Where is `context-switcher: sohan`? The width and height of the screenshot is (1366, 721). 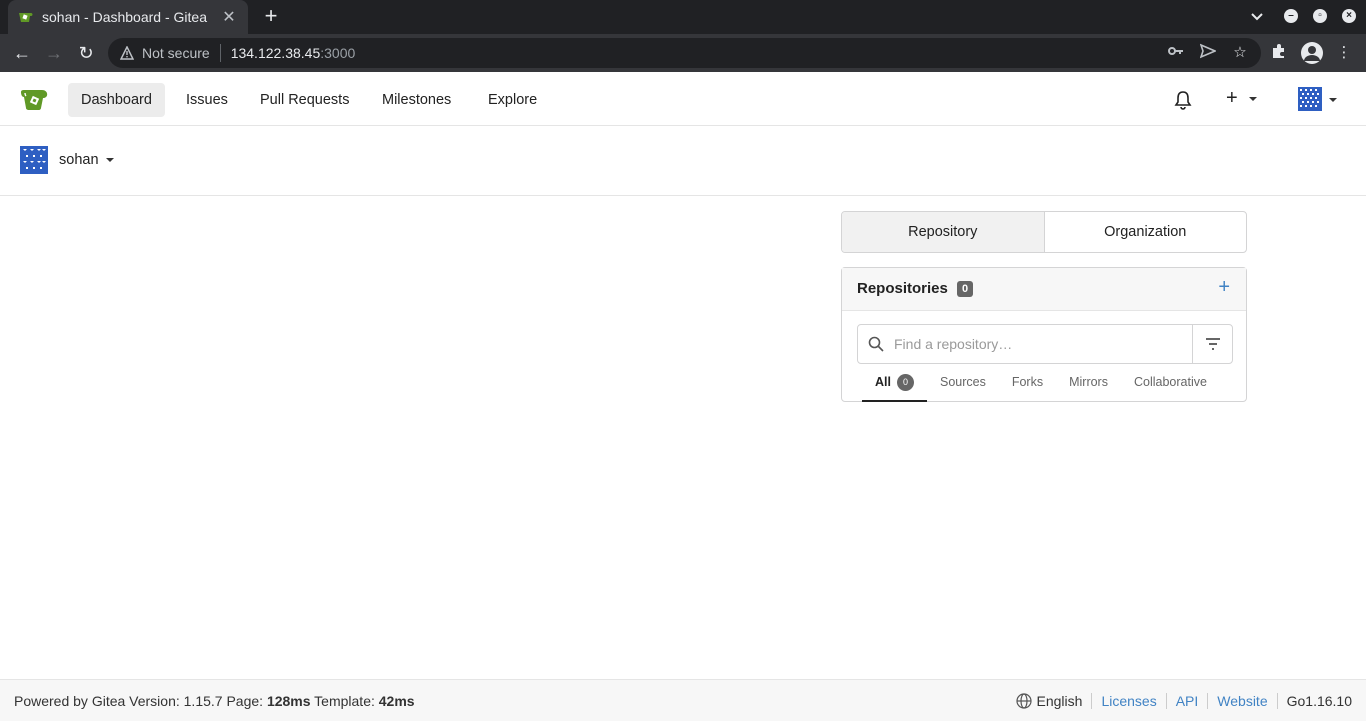
context-switcher: sohan is located at coordinates (86, 160).